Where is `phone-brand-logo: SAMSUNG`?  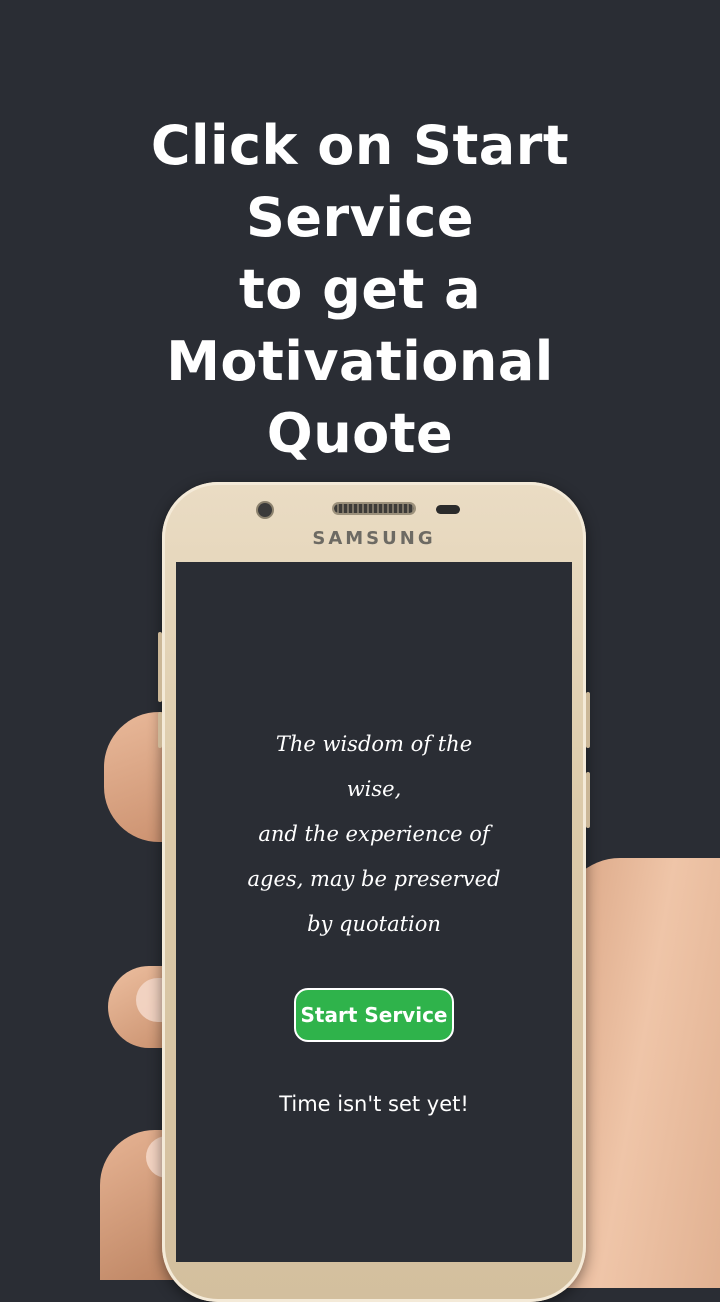
phone-brand-logo: SAMSUNG is located at coordinates (374, 538).